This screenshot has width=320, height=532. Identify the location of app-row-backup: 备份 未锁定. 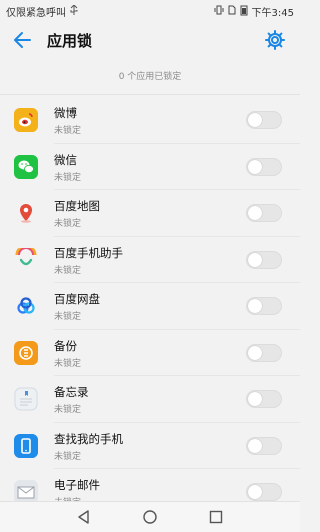
(150, 353).